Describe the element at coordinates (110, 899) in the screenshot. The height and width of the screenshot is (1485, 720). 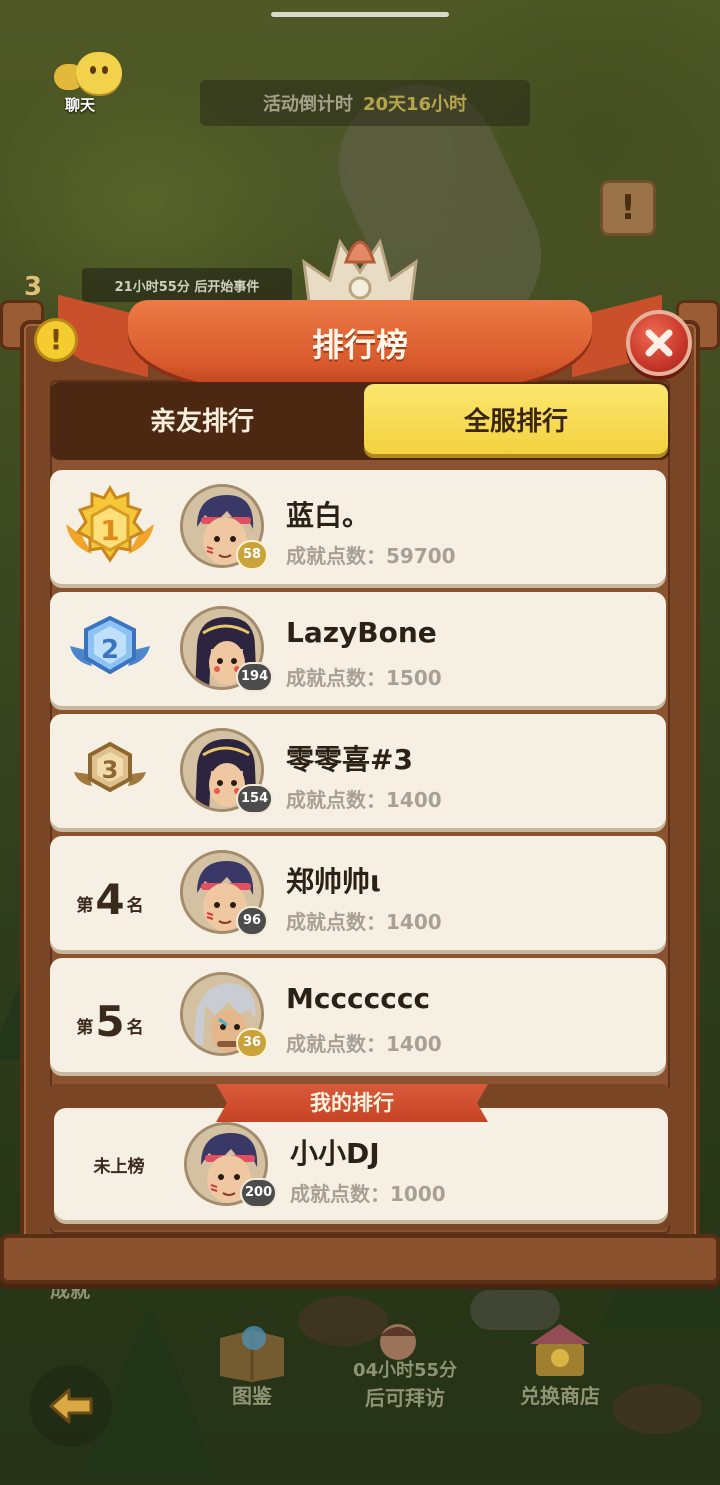
I see `rank-number: 4` at that location.